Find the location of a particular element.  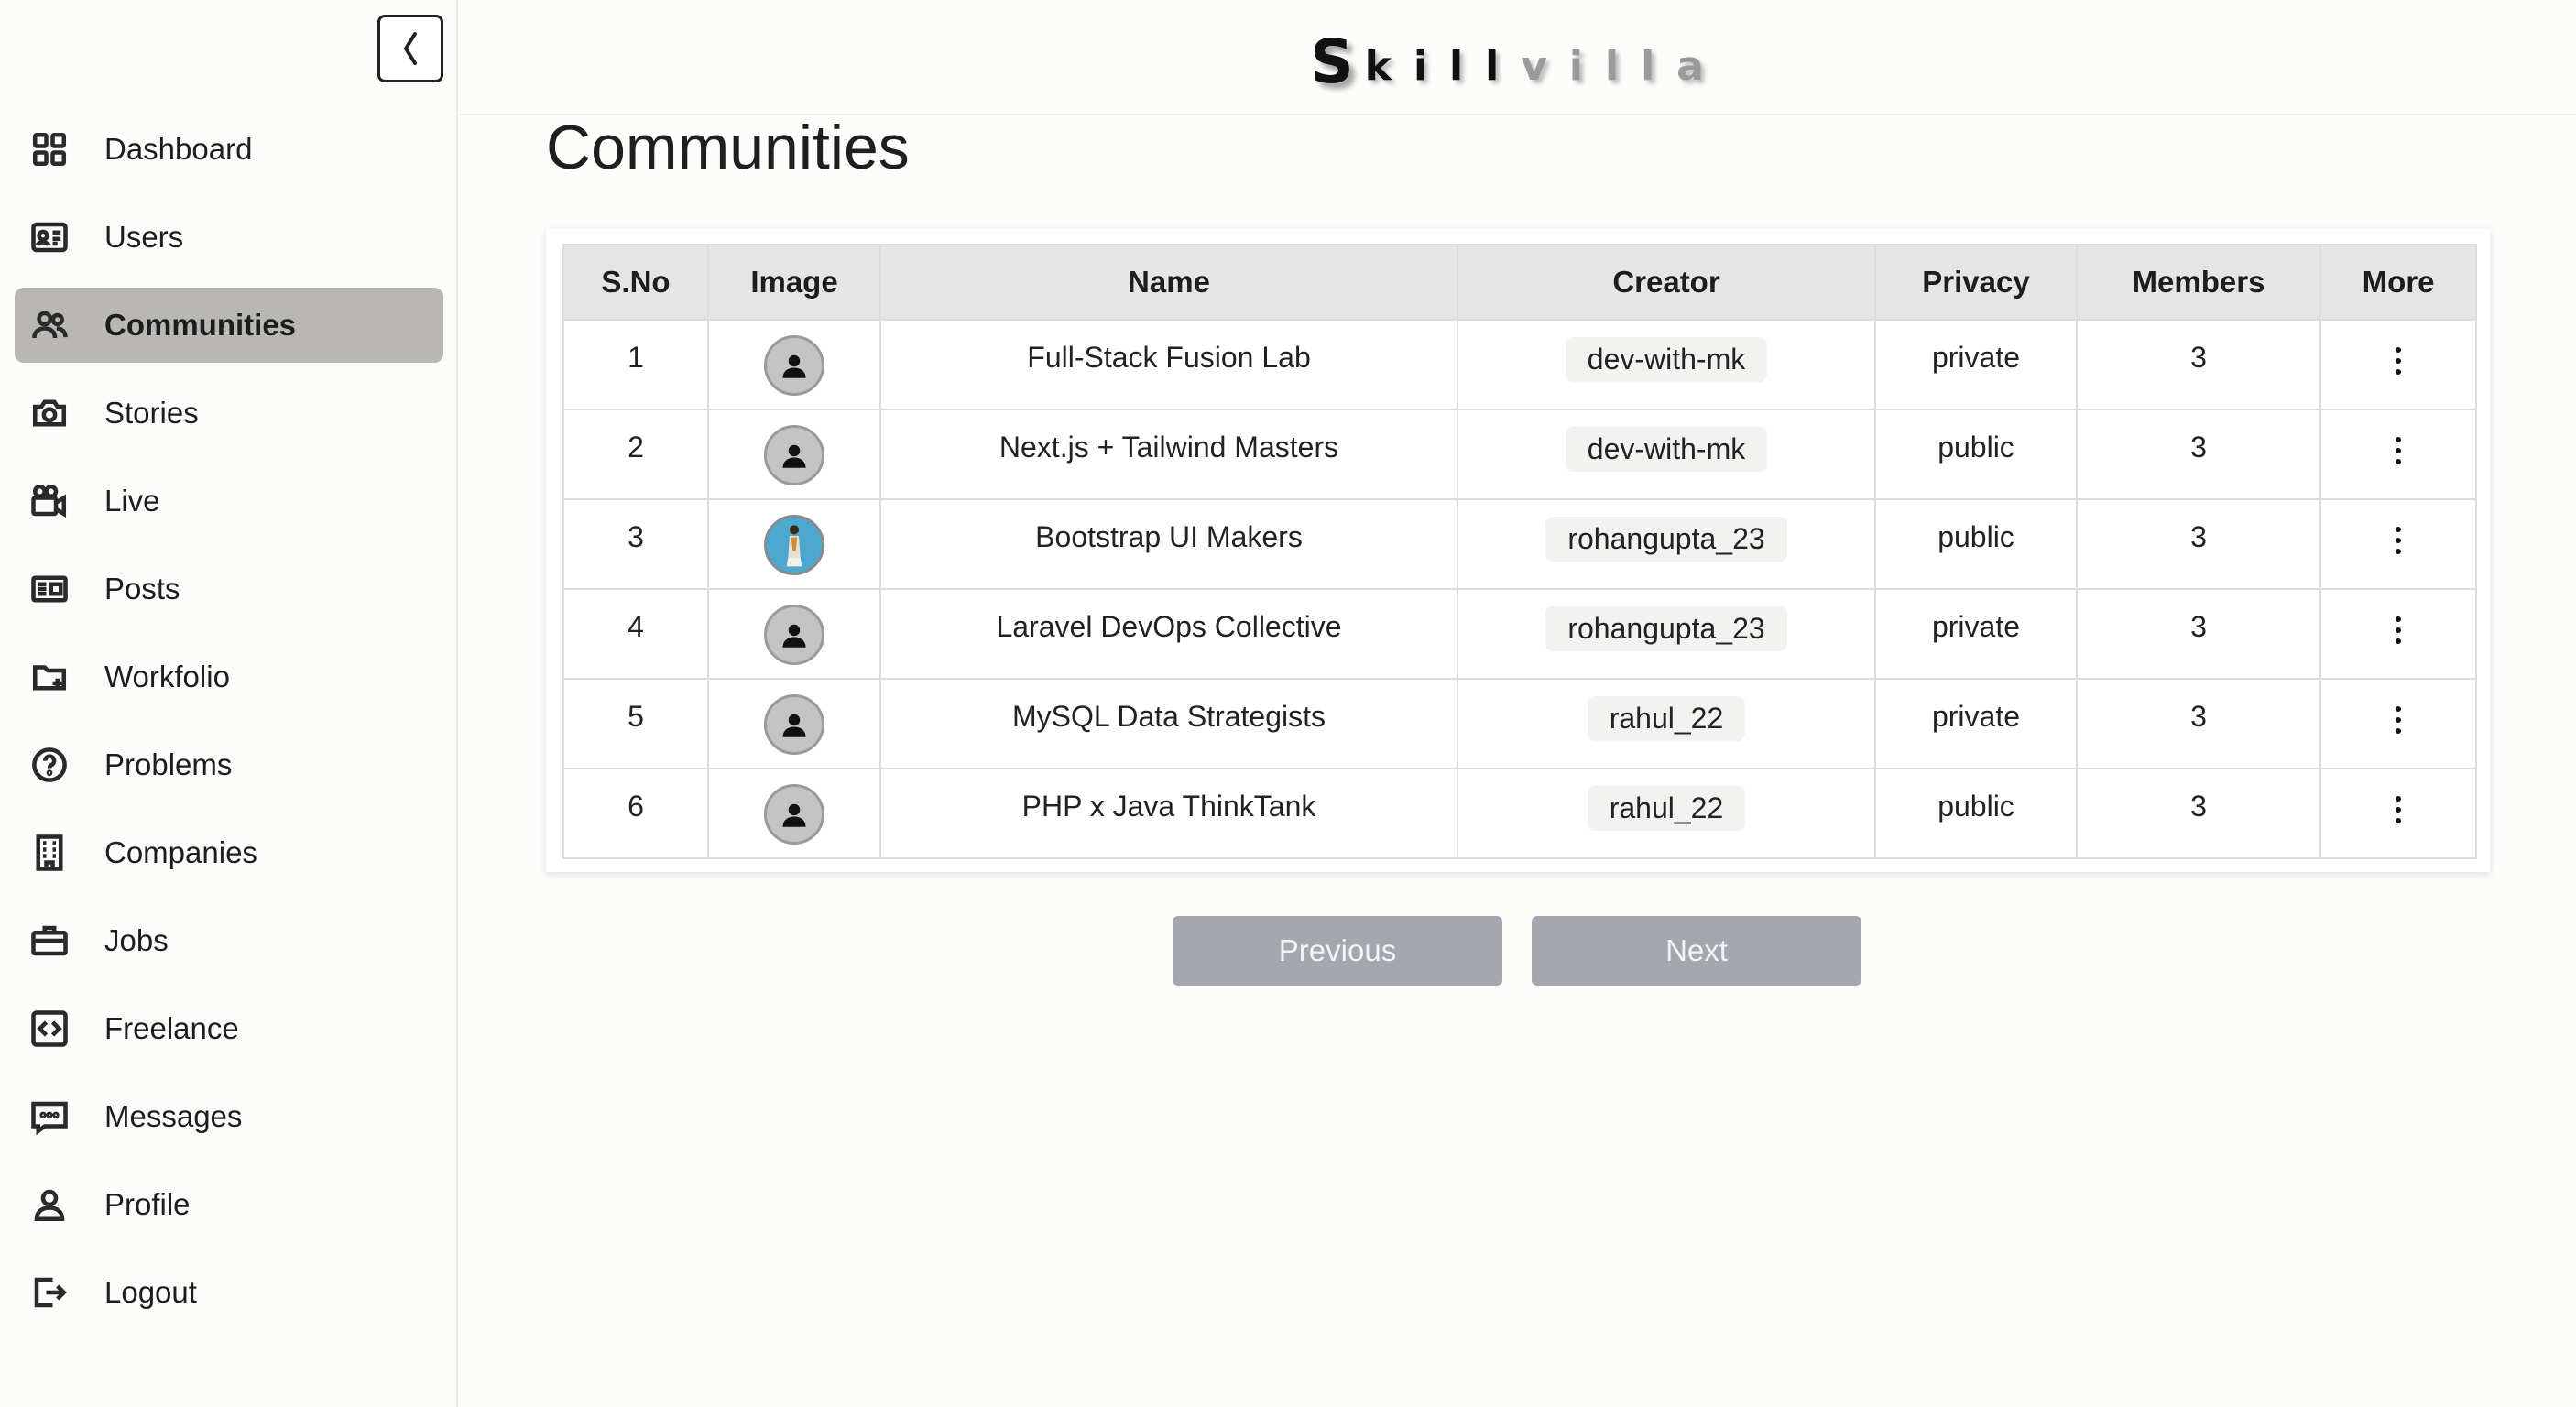

column-header-creator: Creator is located at coordinates (1667, 282).